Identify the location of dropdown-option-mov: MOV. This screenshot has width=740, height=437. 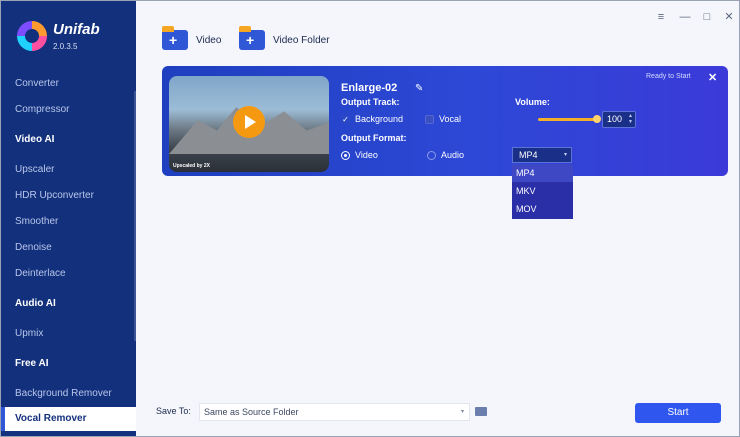
(542, 209).